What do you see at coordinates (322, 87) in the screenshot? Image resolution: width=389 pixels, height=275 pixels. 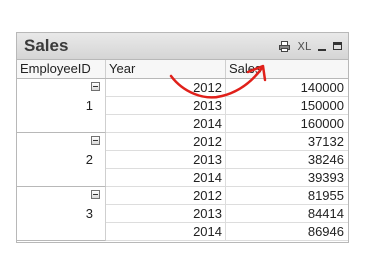 I see `sales-cell: 140000` at bounding box center [322, 87].